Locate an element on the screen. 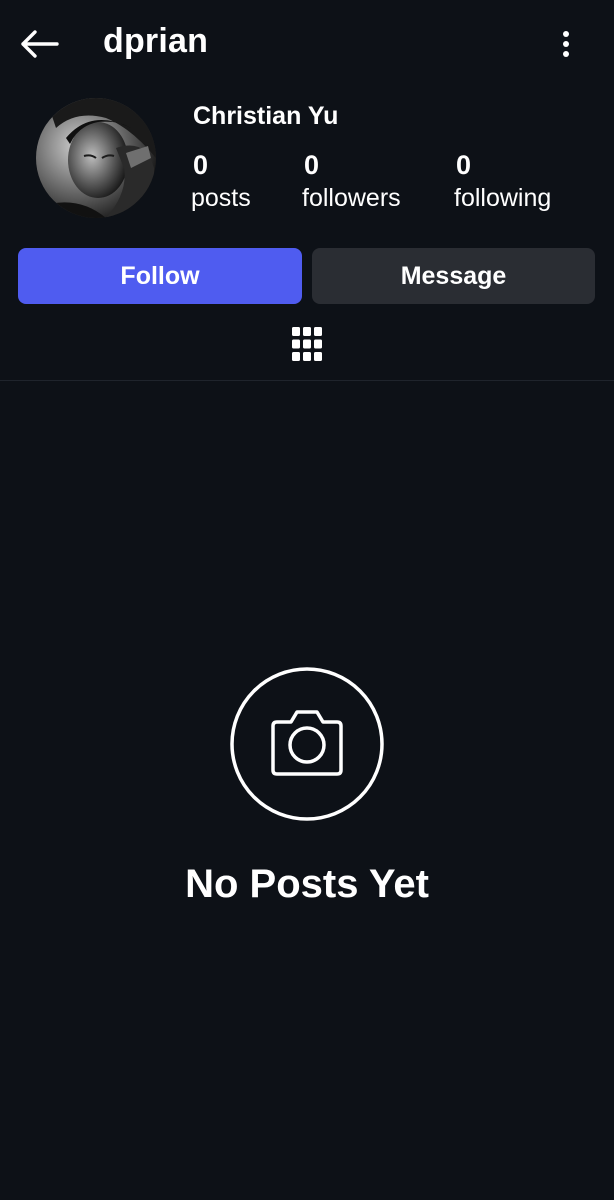 The height and width of the screenshot is (1200, 614). more-vertical-icon is located at coordinates (566, 44).